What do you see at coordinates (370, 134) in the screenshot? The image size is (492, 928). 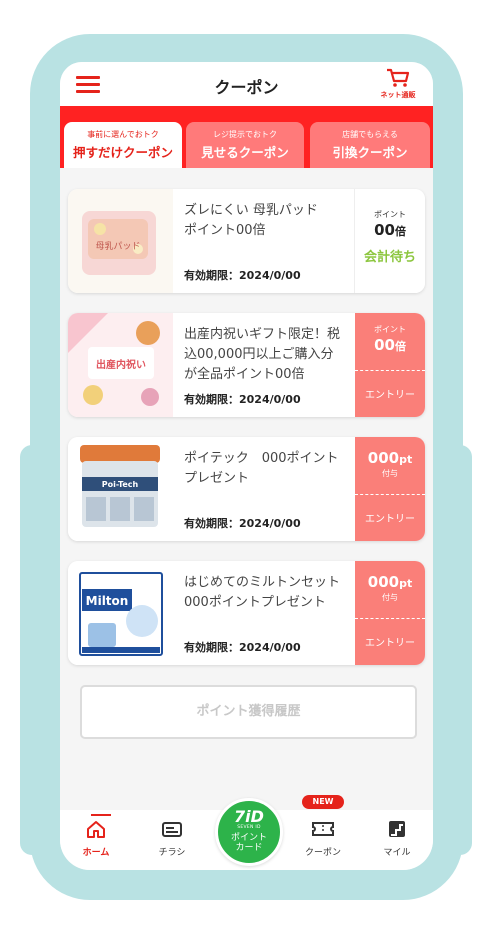 I see `tab-subtitle: 店舗でもらえる` at bounding box center [370, 134].